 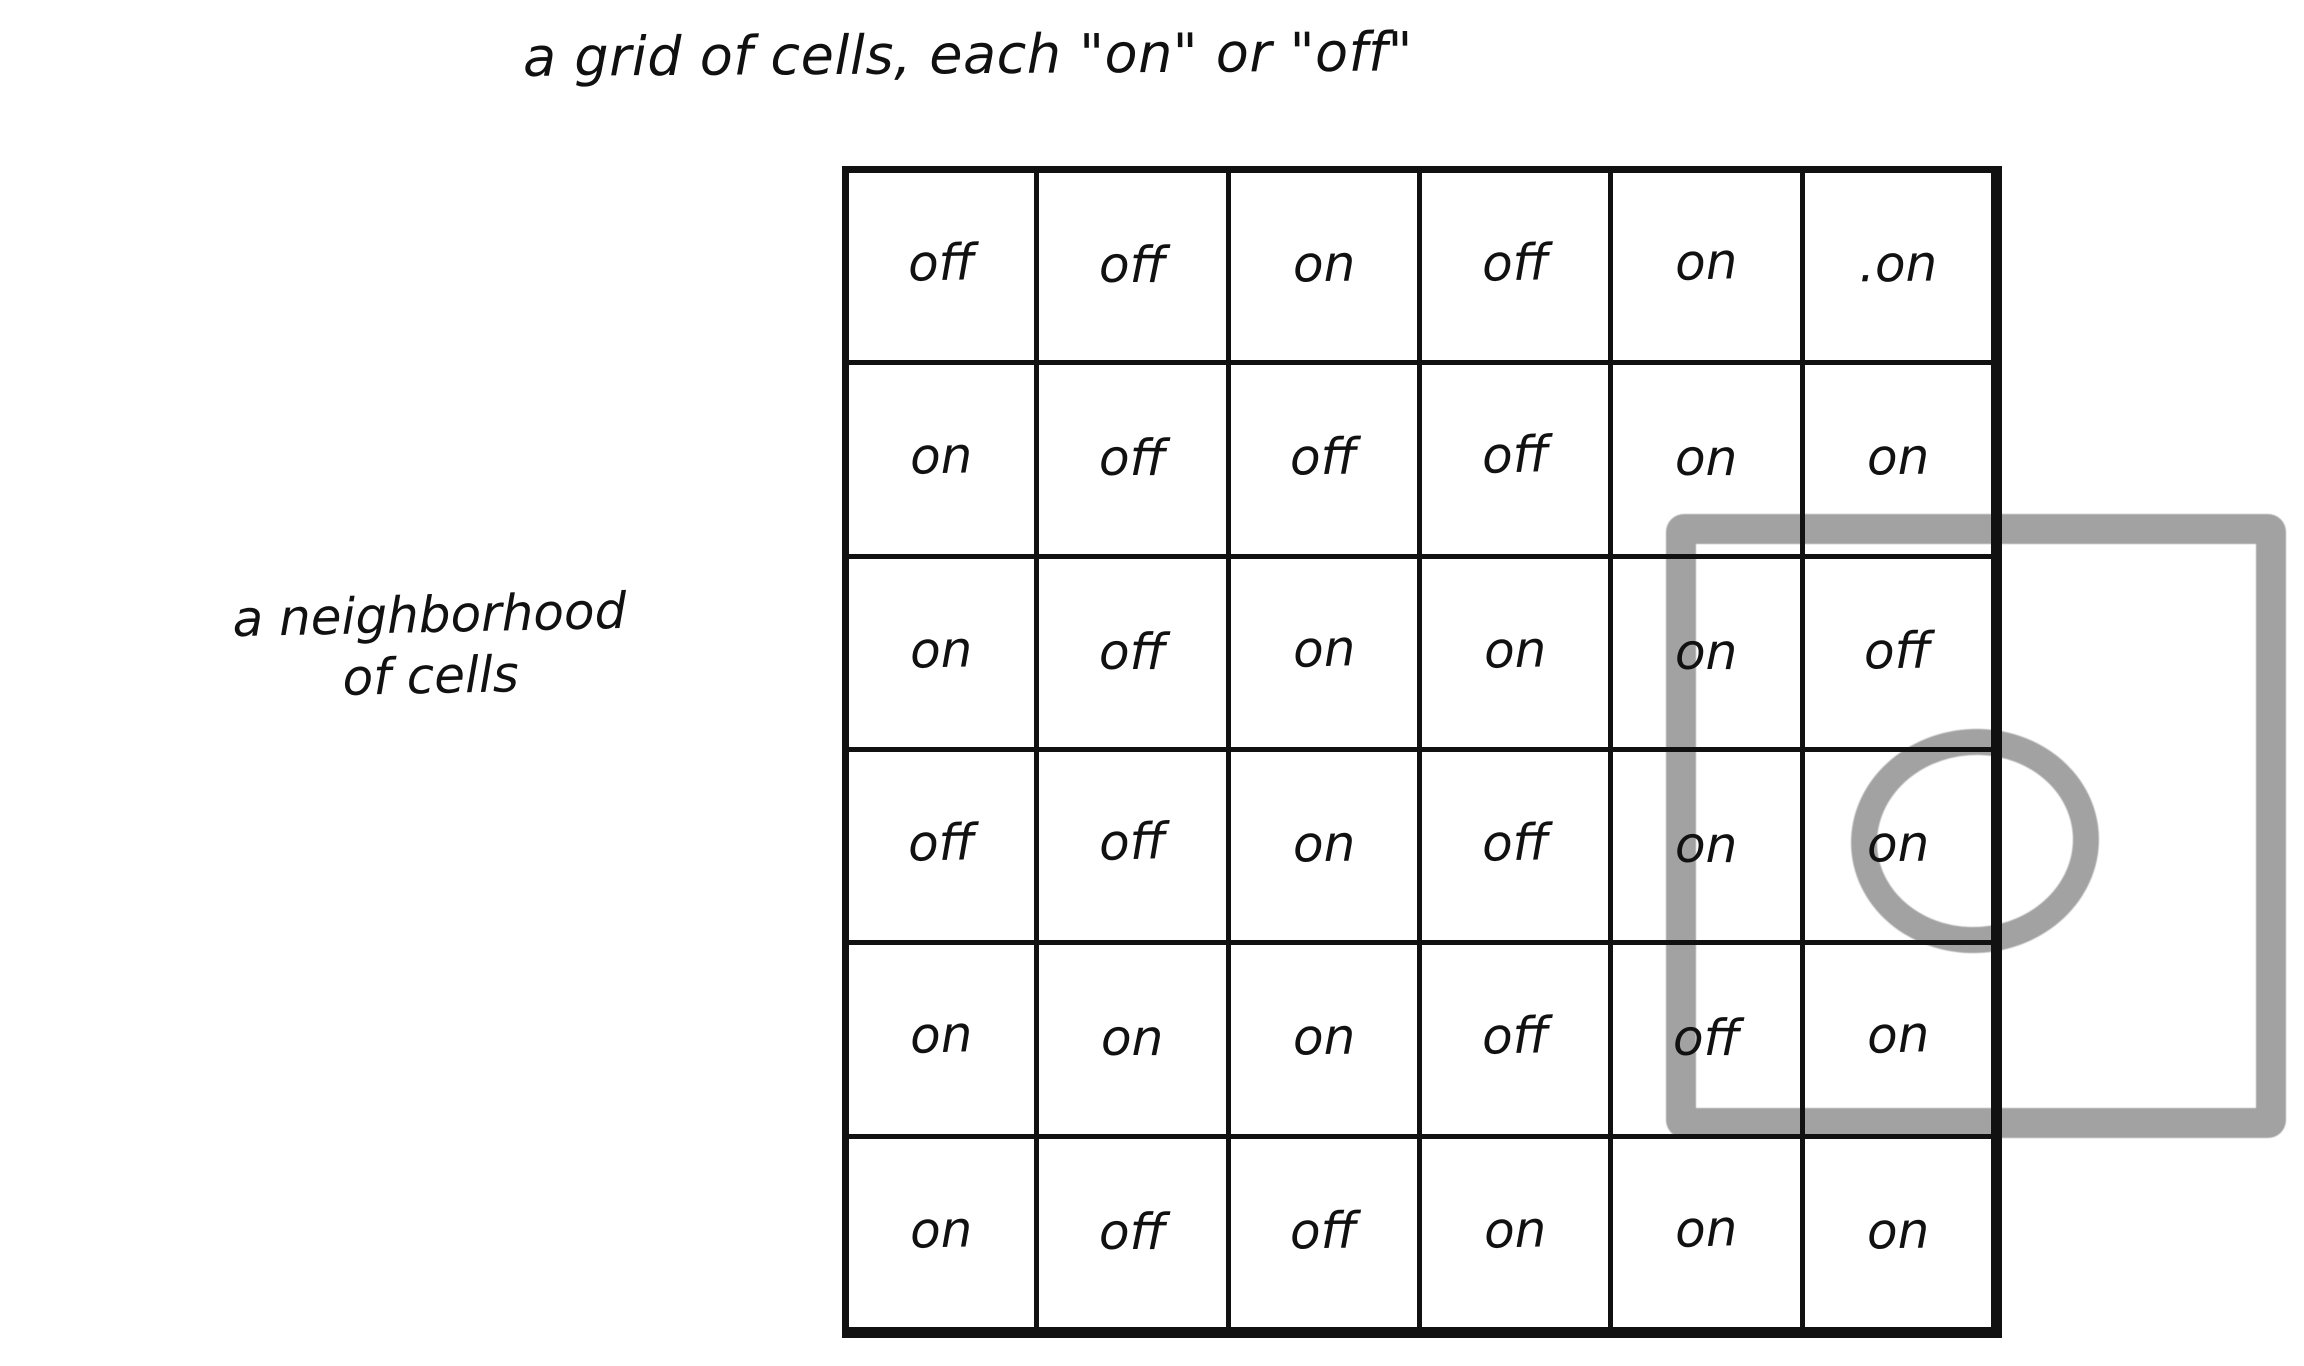 I want to click on neighborhood-annotation-line2: of cells, so click(x=430, y=676).